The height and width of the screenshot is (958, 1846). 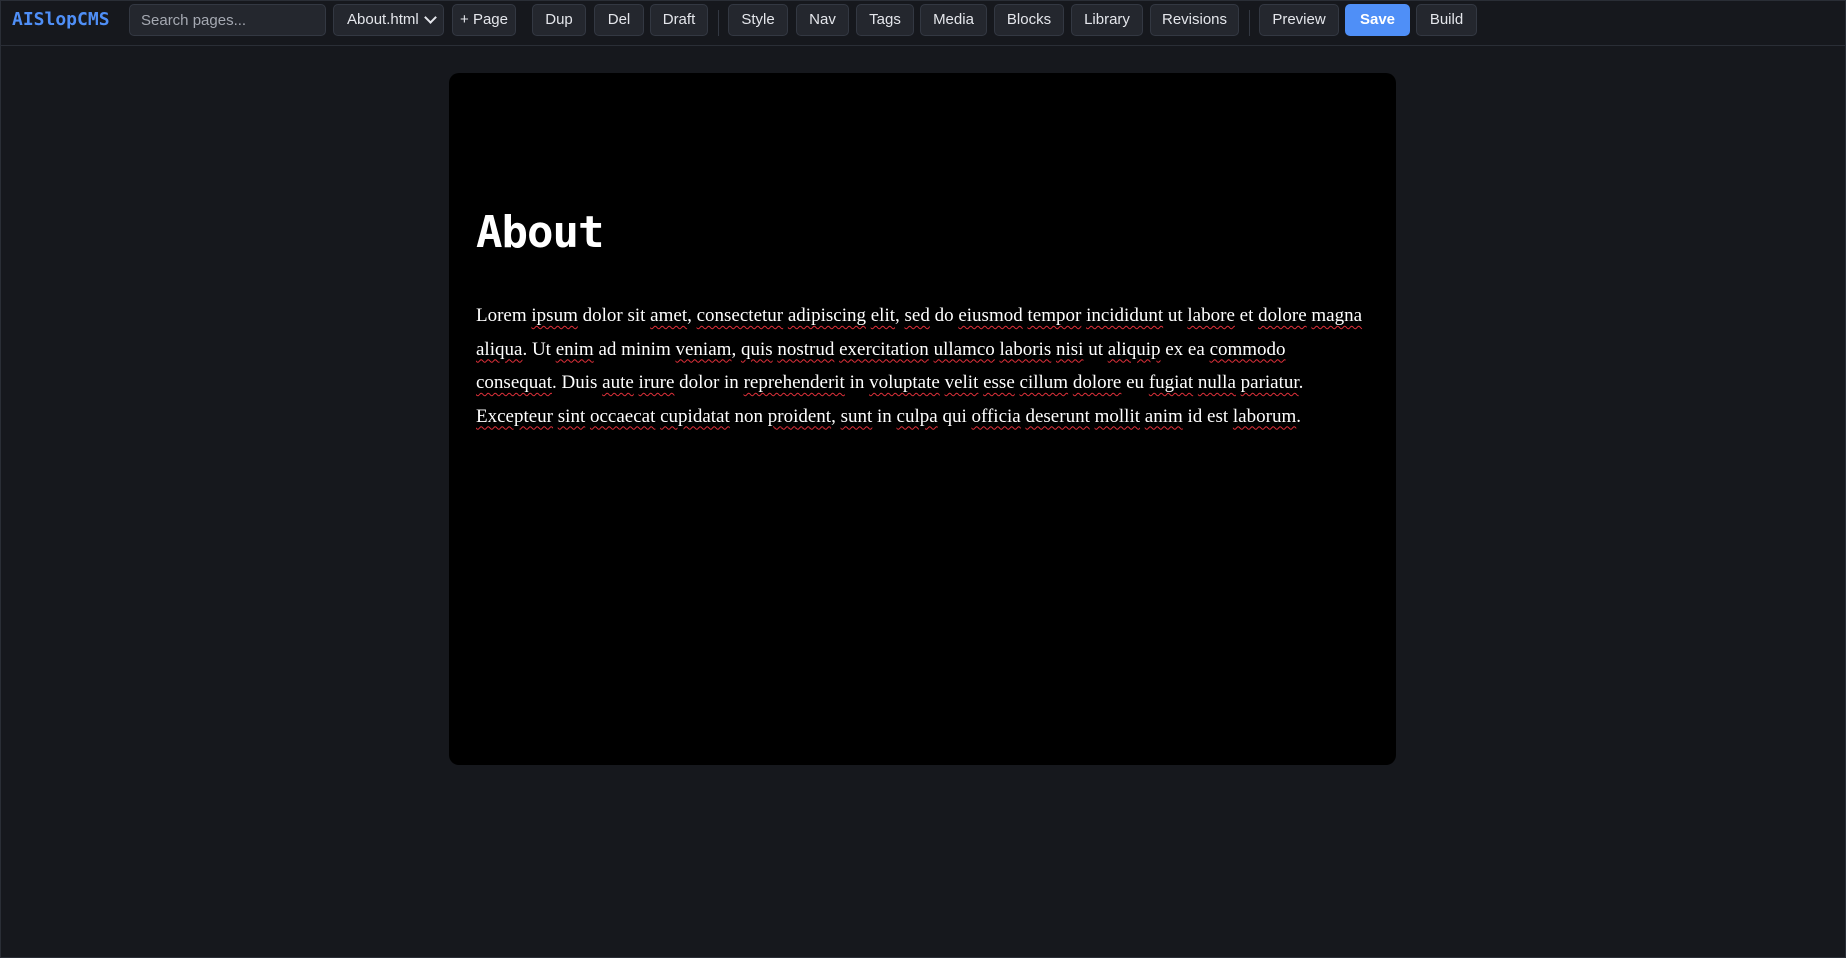 I want to click on spellcheck-word: laborum, so click(x=1264, y=416).